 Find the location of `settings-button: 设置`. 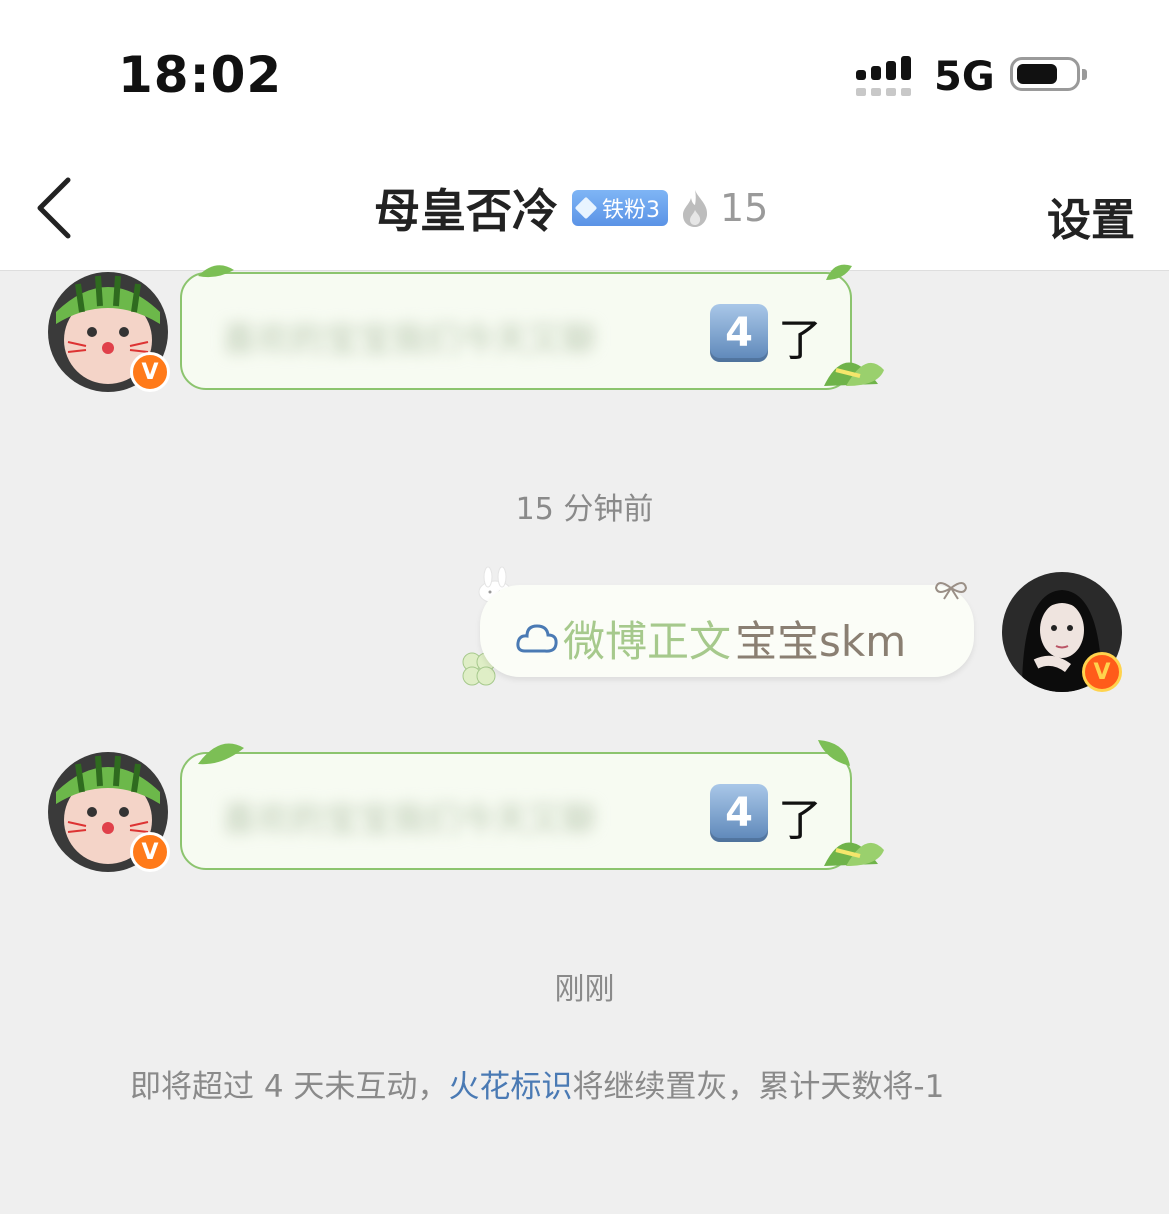

settings-button: 设置 is located at coordinates (1091, 216).